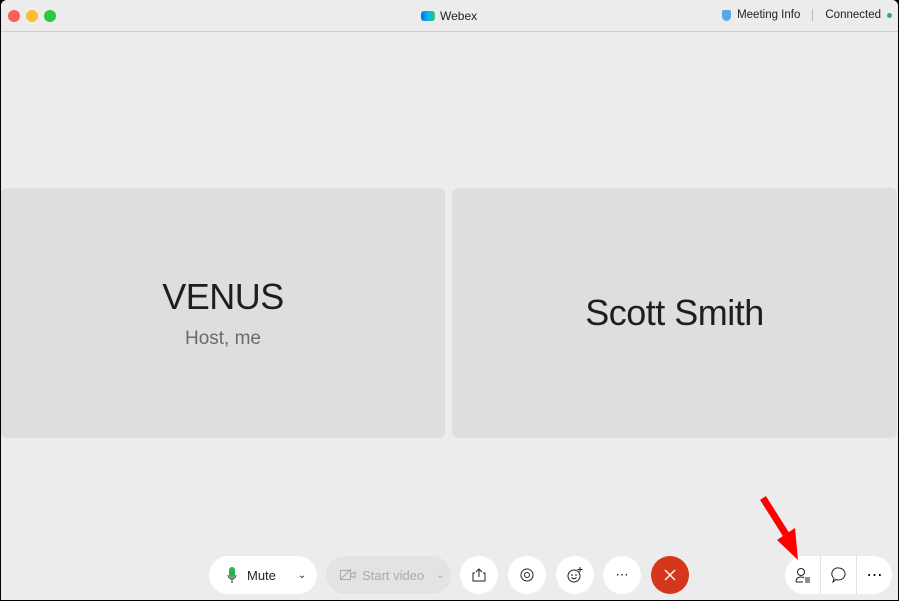 This screenshot has height=601, width=899. I want to click on mute-button: Mute ⌄, so click(263, 575).